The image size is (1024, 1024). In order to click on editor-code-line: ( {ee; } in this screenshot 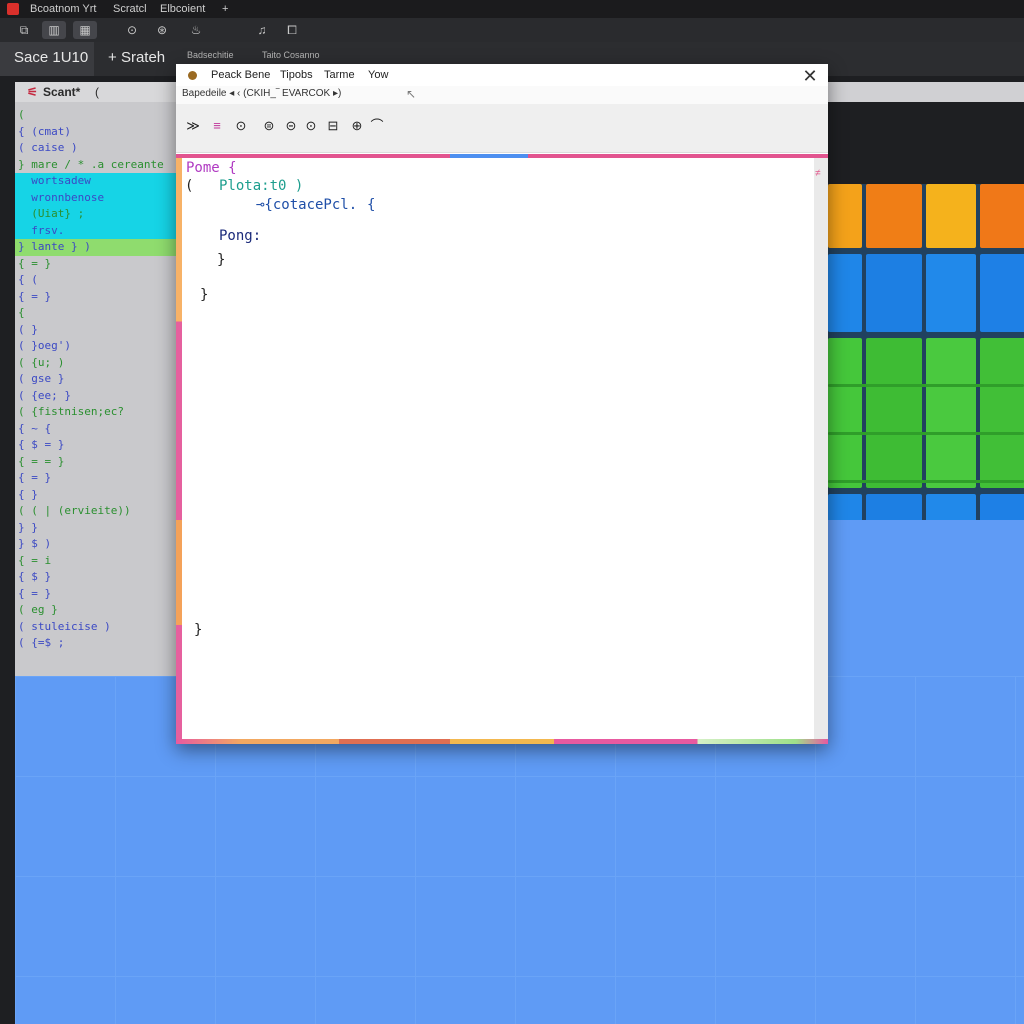, I will do `click(105, 396)`.